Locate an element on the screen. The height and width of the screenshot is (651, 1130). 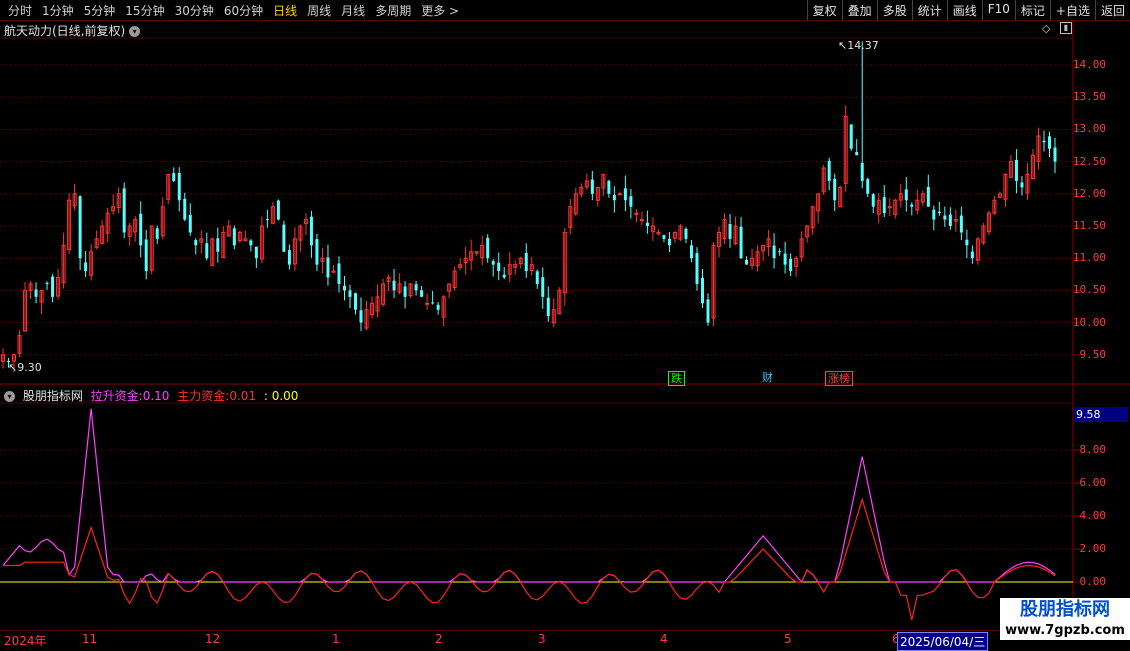
price-tick-label: 11.00 is located at coordinates (1089, 258).